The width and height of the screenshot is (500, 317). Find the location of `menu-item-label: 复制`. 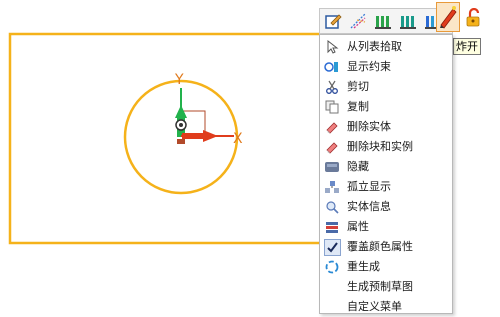

menu-item-label: 复制 is located at coordinates (358, 106).